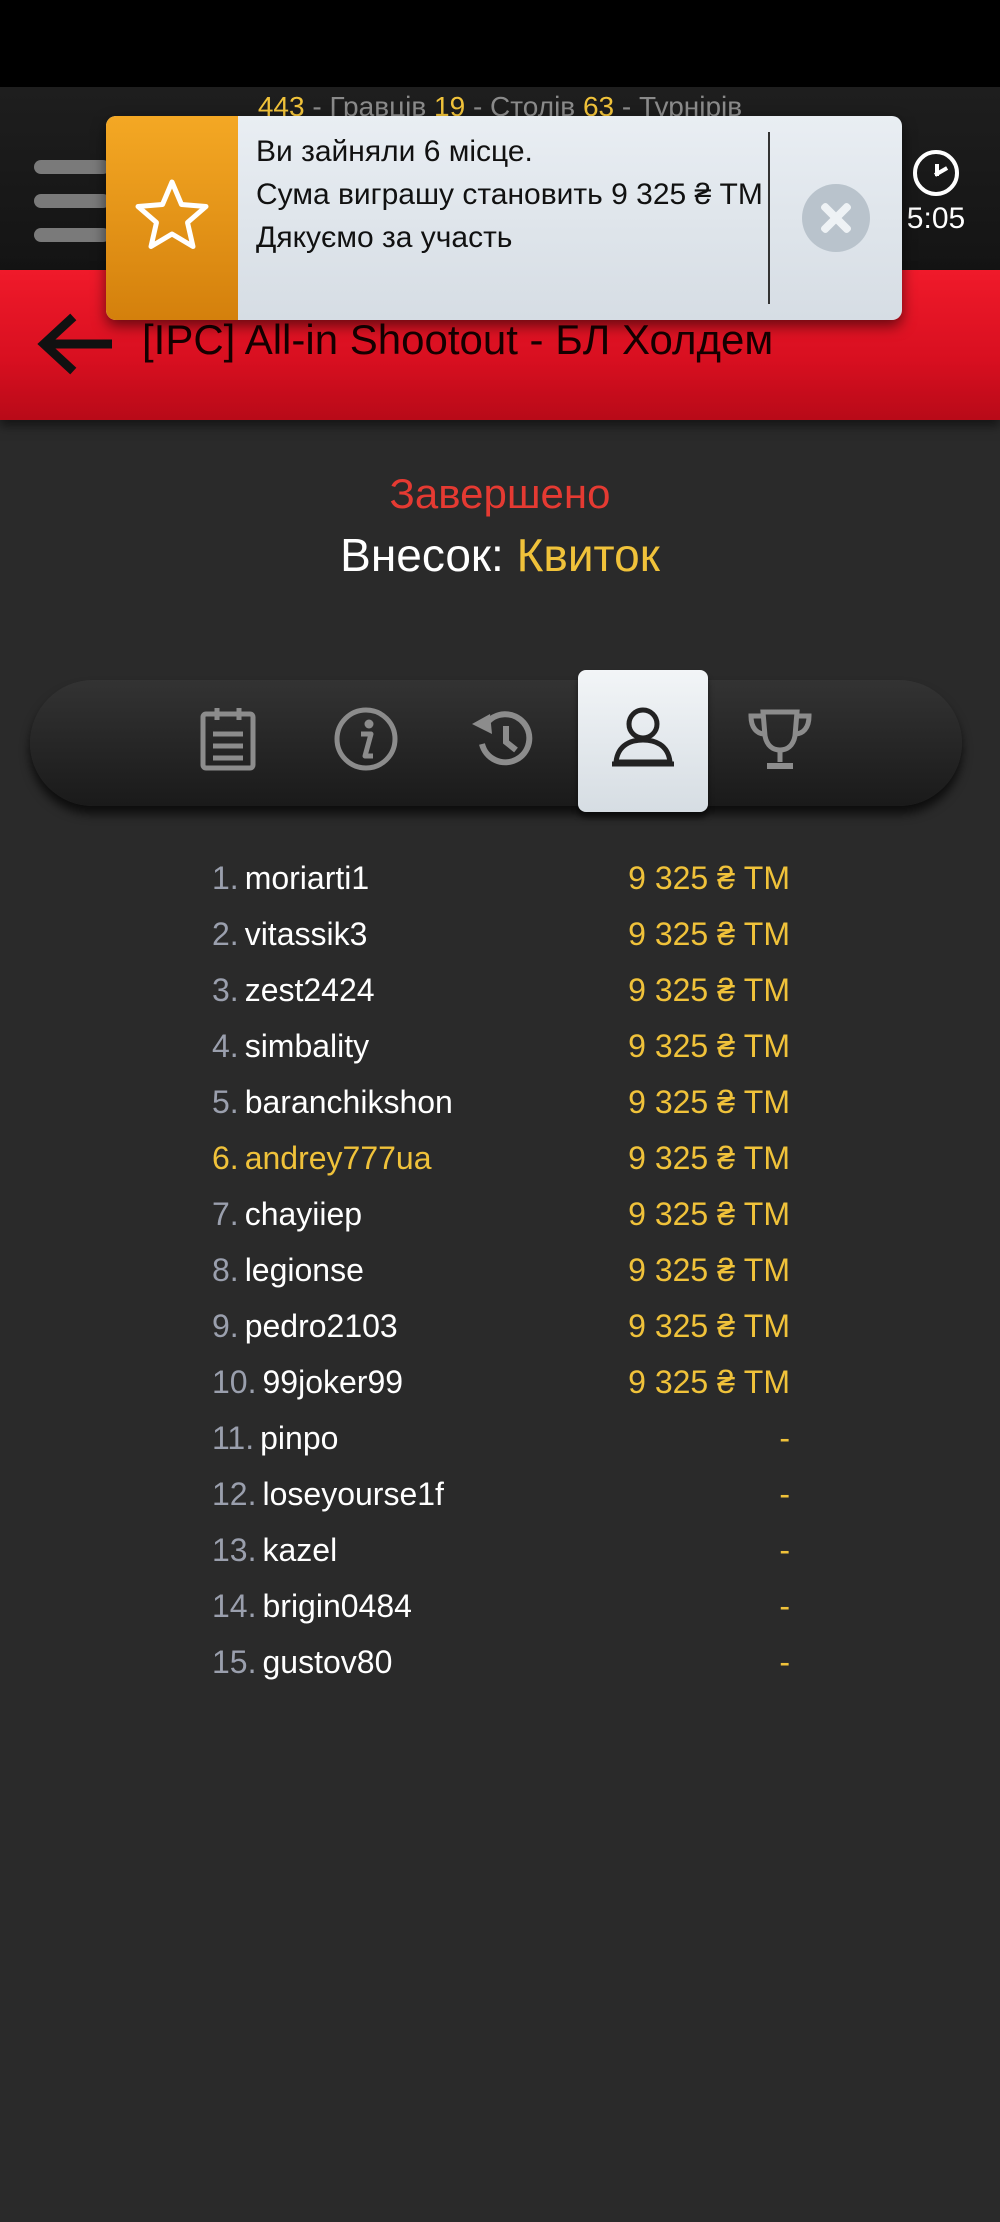 This screenshot has height=2222, width=1000. What do you see at coordinates (307, 1046) in the screenshot?
I see `player-name: simbality` at bounding box center [307, 1046].